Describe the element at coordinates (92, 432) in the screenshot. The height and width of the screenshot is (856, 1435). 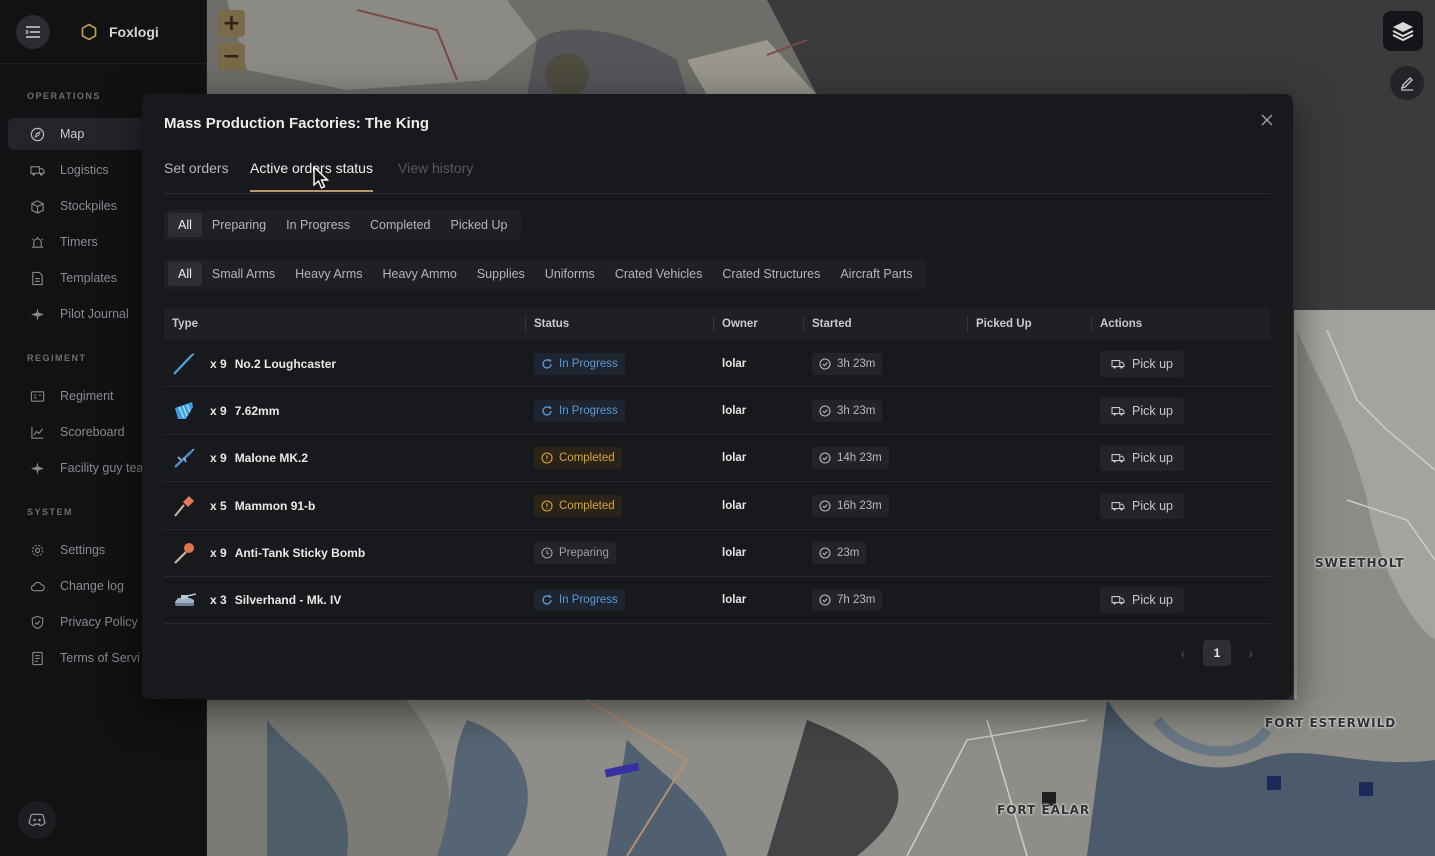
I see `sidebar-item-label: Scoreboard` at that location.